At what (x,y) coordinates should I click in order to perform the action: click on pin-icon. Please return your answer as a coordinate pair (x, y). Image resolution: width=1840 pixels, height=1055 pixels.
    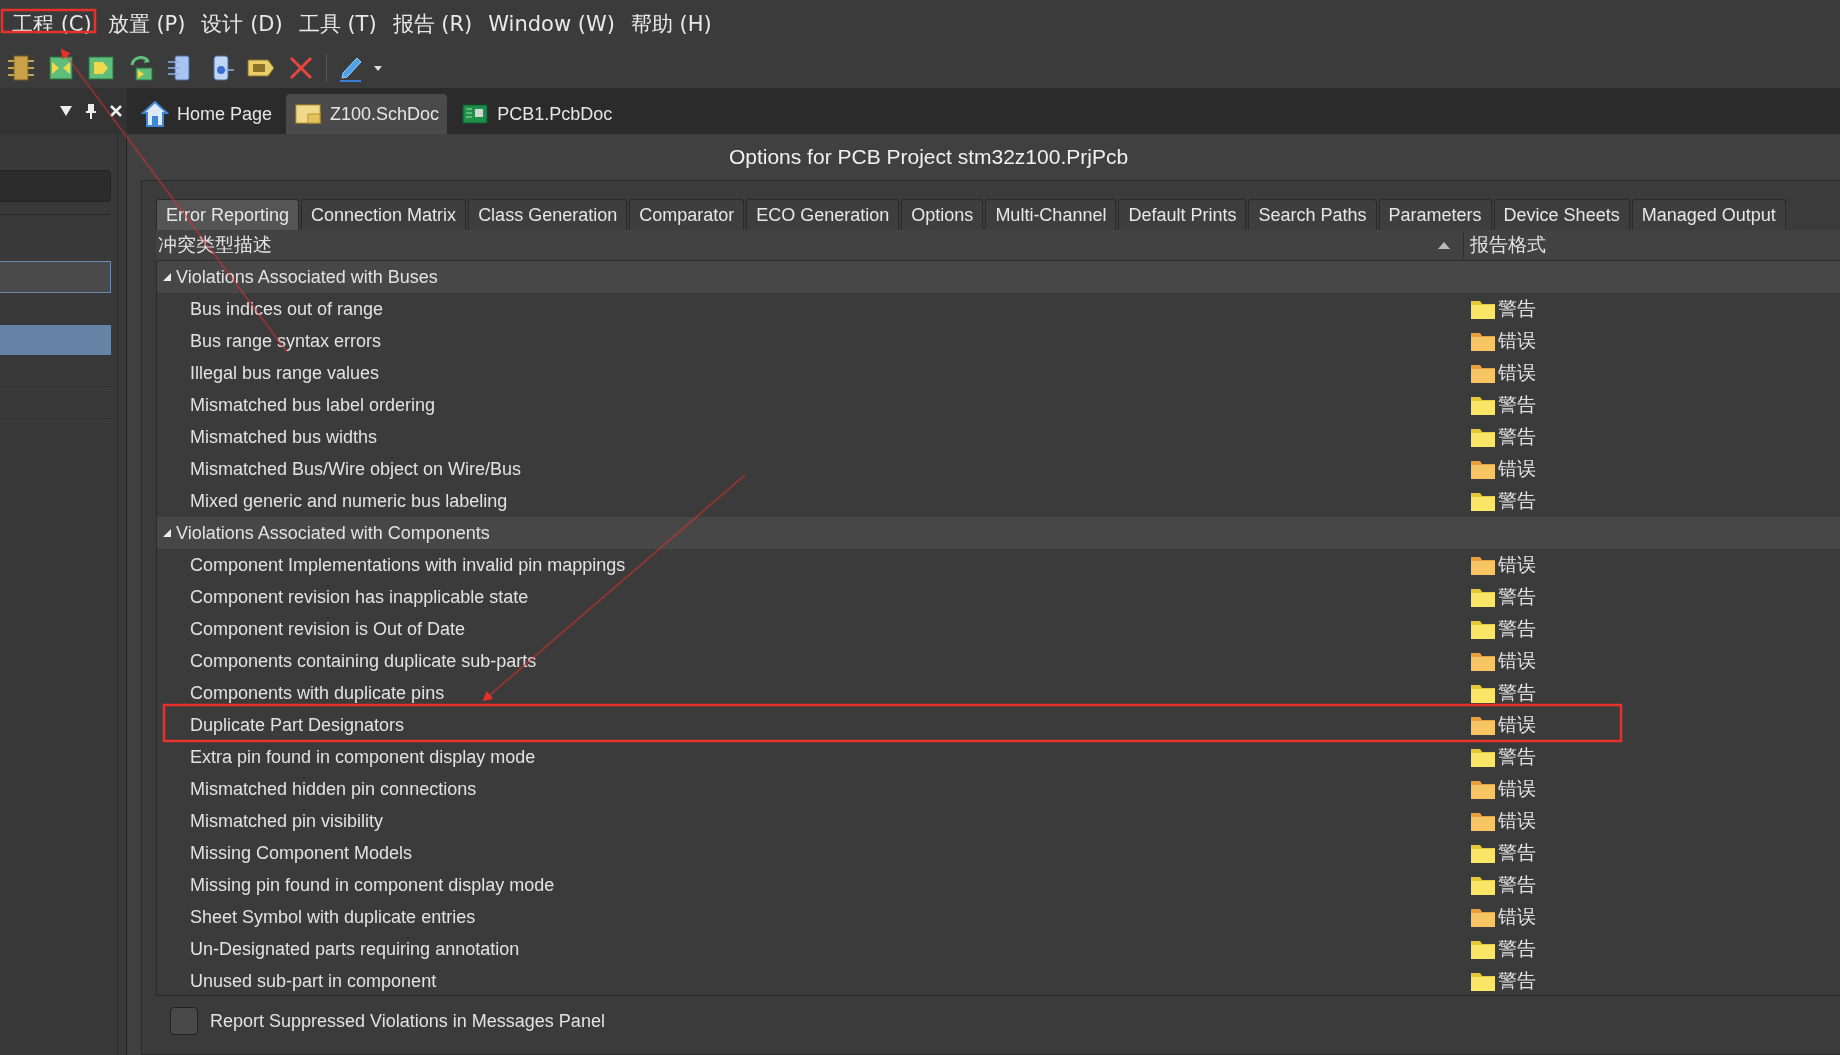
    Looking at the image, I should click on (91, 111).